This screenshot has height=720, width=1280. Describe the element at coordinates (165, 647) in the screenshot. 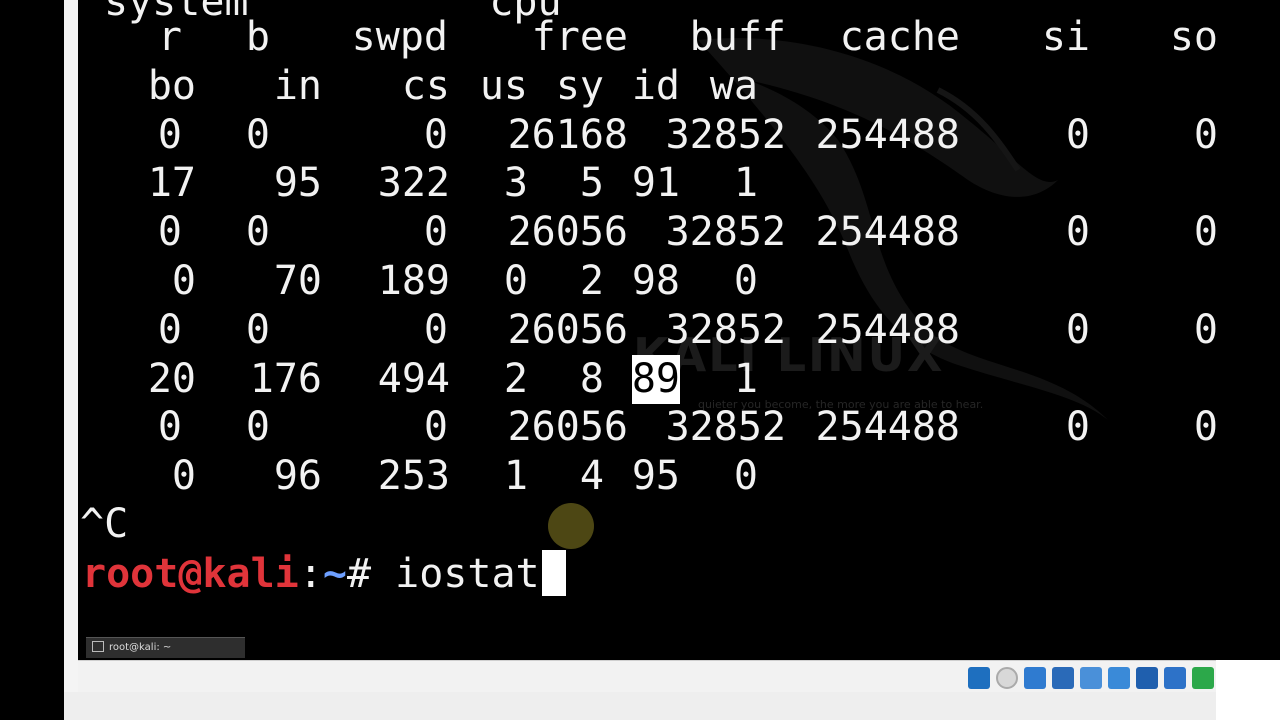

I see `taskbar-terminal-button: root@kali: ~` at that location.